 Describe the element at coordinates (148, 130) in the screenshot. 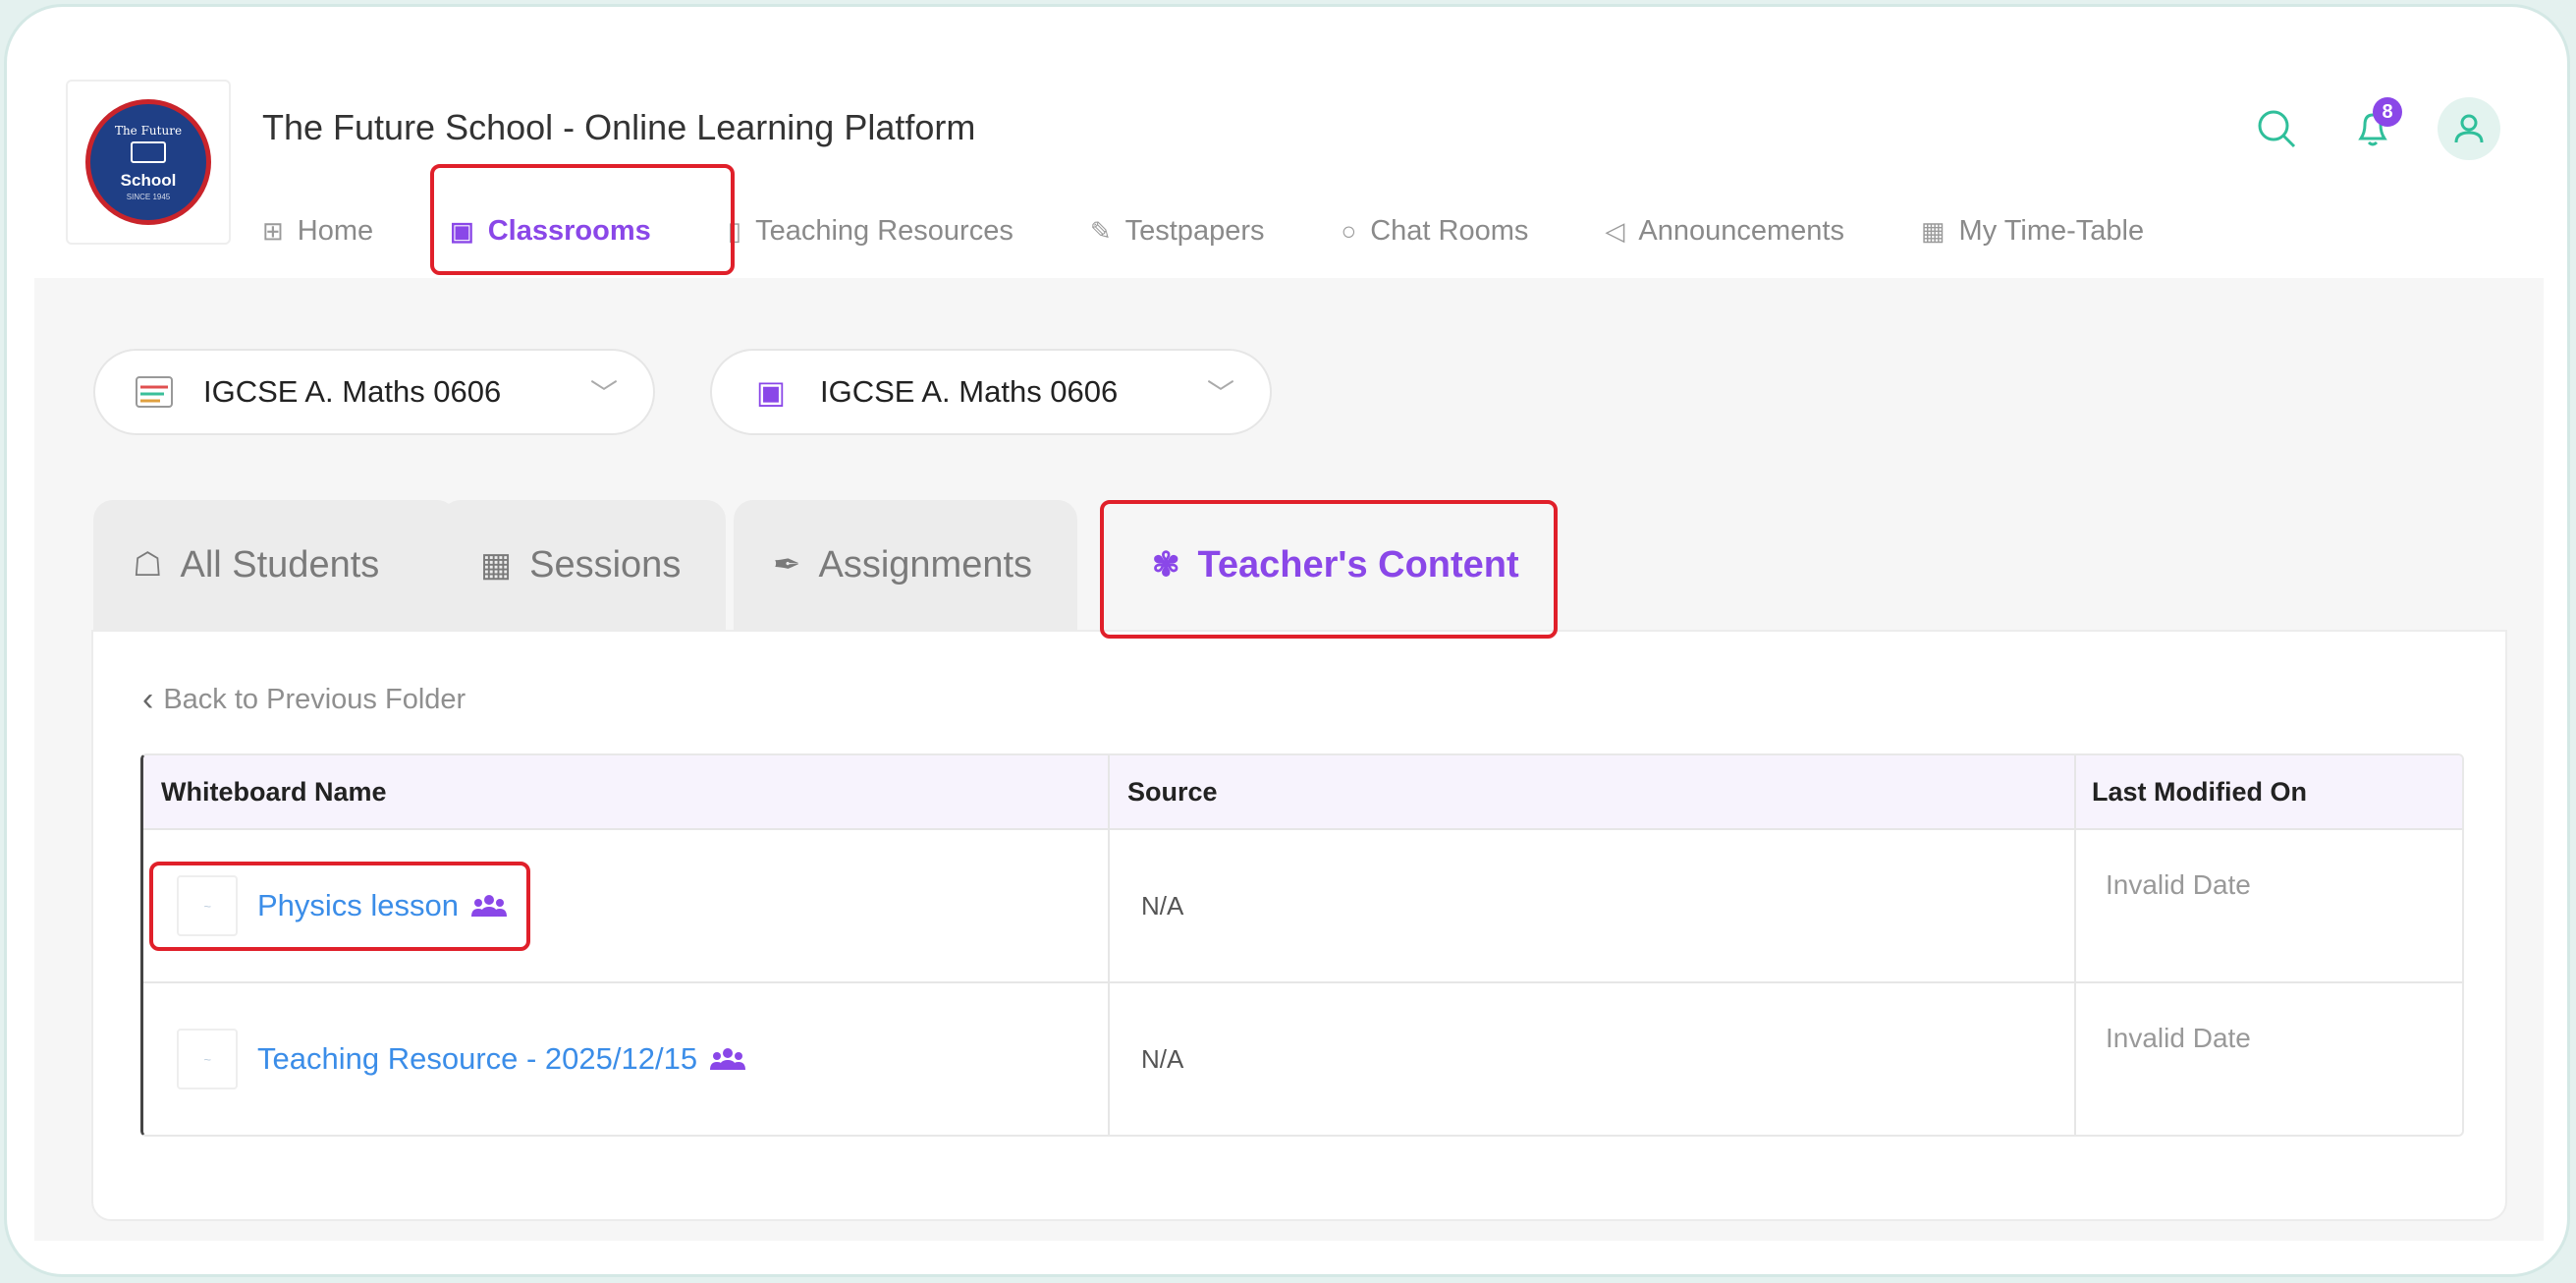

I see `logo-text-top: The Future` at that location.